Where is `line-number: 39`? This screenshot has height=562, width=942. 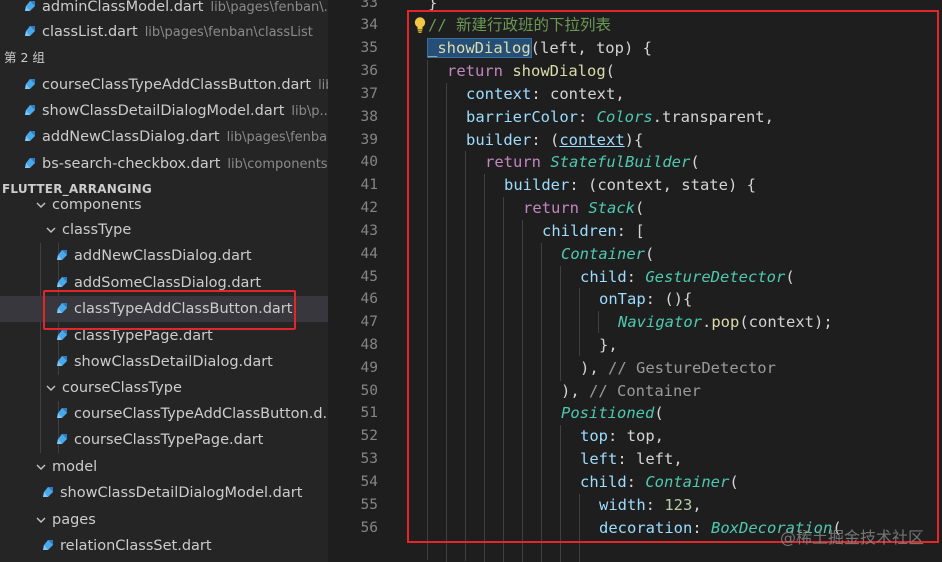
line-number: 39 is located at coordinates (369, 140).